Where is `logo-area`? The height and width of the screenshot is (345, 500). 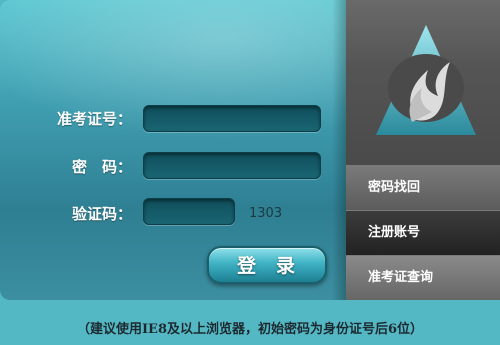
logo-area is located at coordinates (423, 82).